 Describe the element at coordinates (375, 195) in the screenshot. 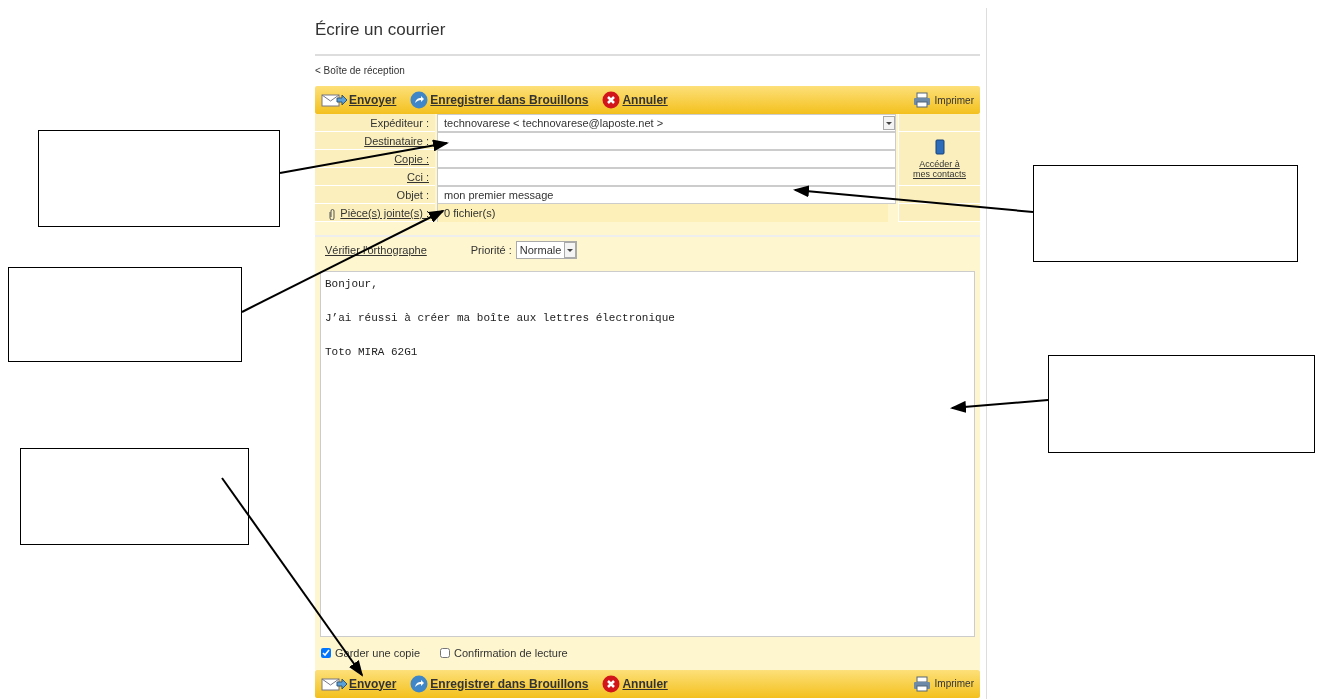

I see `field-label: Objet :` at that location.